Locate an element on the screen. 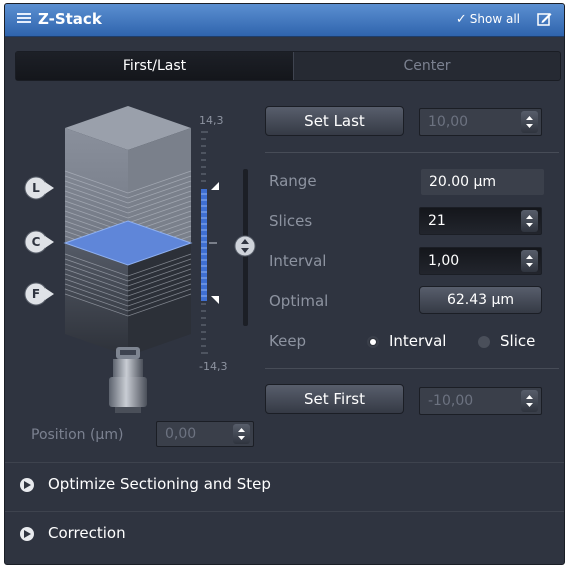 This screenshot has width=569, height=568. marker-center-label: C is located at coordinates (36, 242).